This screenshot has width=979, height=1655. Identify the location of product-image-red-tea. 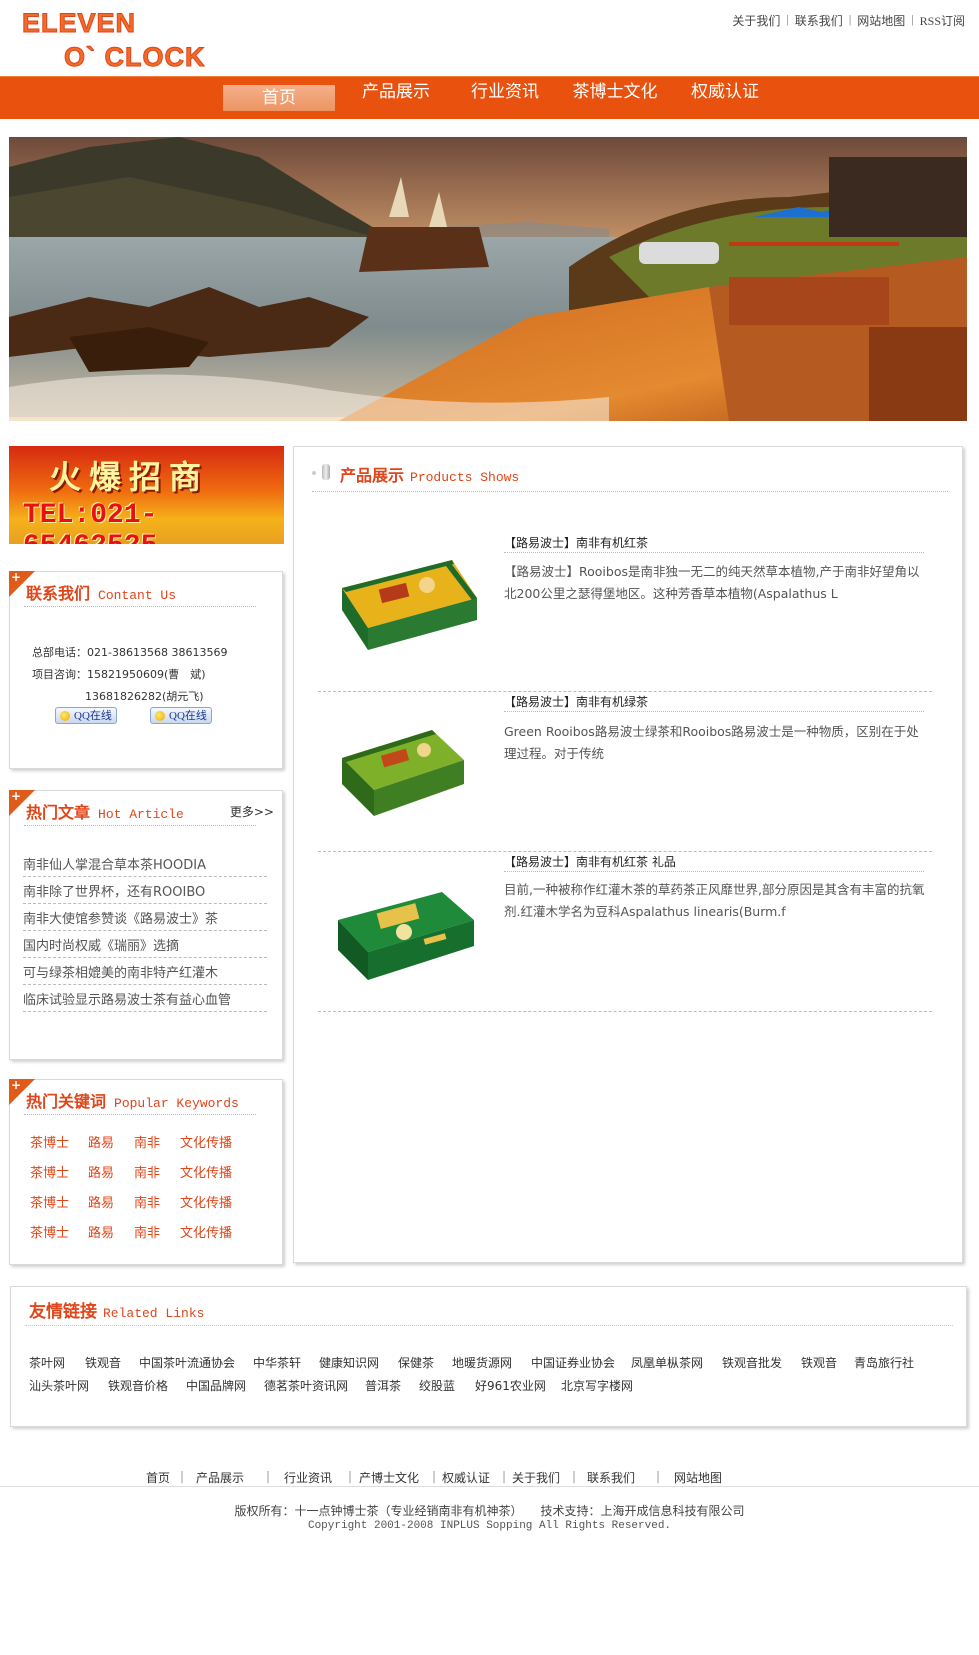
(407, 602).